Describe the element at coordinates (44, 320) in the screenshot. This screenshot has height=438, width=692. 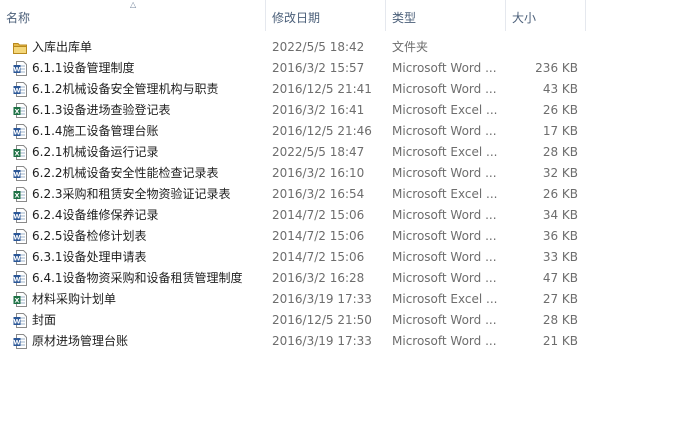
I see `file-name: 封面` at that location.